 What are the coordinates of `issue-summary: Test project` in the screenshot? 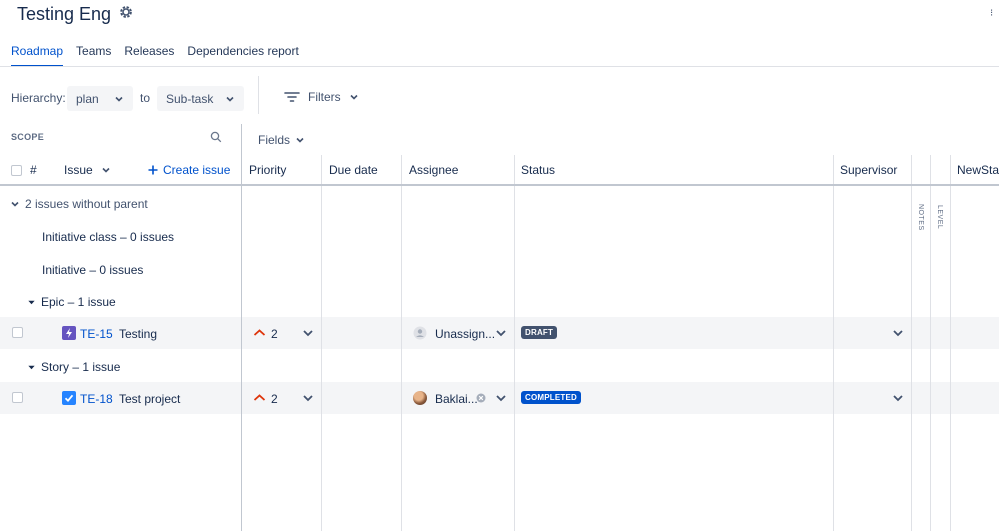 It's located at (149, 399).